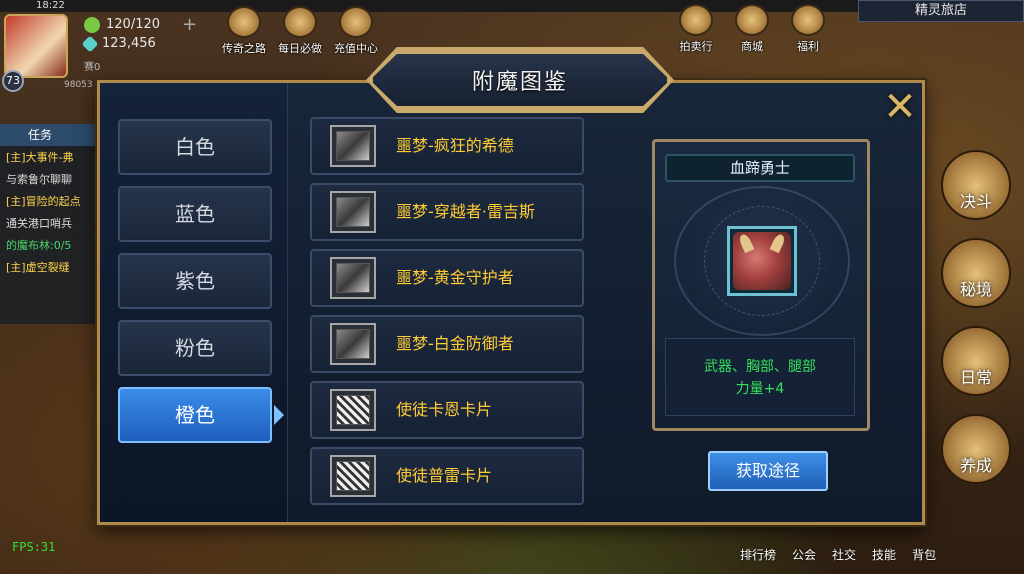 This screenshot has width=1024, height=574. What do you see at coordinates (768, 471) in the screenshot?
I see `obtain-method-button: 获取途径` at bounding box center [768, 471].